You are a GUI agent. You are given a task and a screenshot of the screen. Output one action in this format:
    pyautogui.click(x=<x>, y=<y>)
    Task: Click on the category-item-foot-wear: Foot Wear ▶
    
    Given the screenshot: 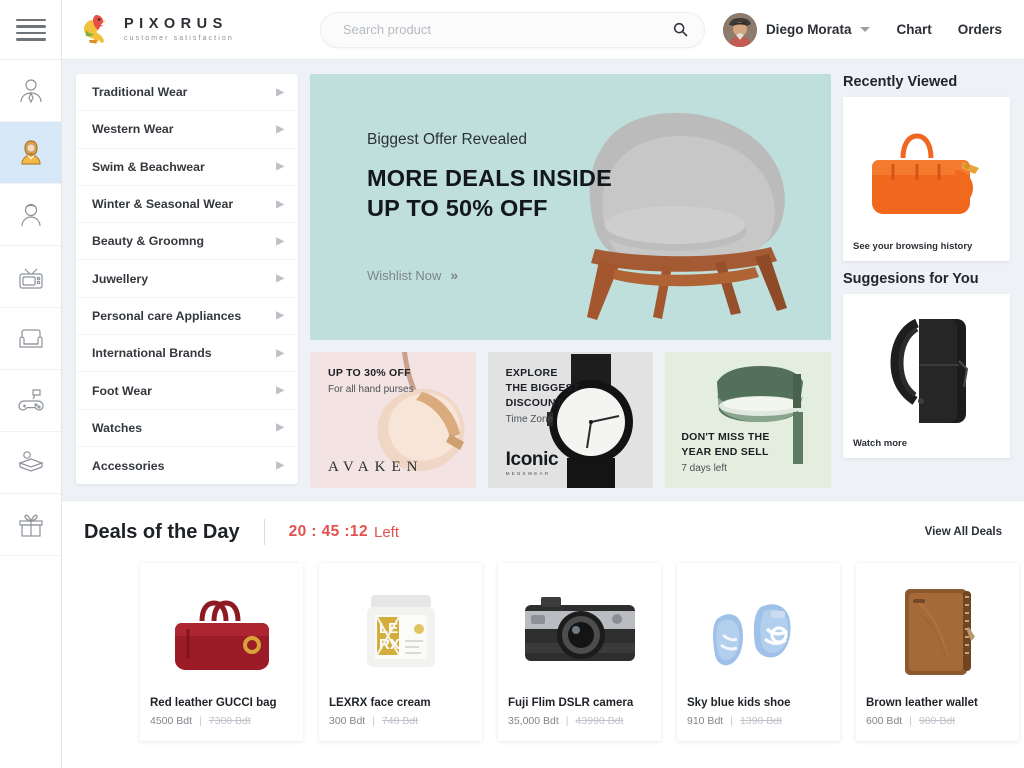 What is the action you would take?
    pyautogui.click(x=187, y=391)
    